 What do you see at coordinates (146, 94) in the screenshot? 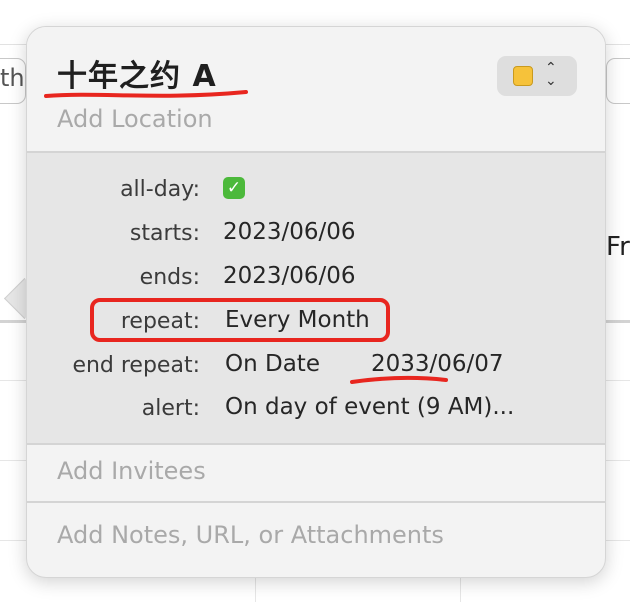
I see `title-underline-mark` at bounding box center [146, 94].